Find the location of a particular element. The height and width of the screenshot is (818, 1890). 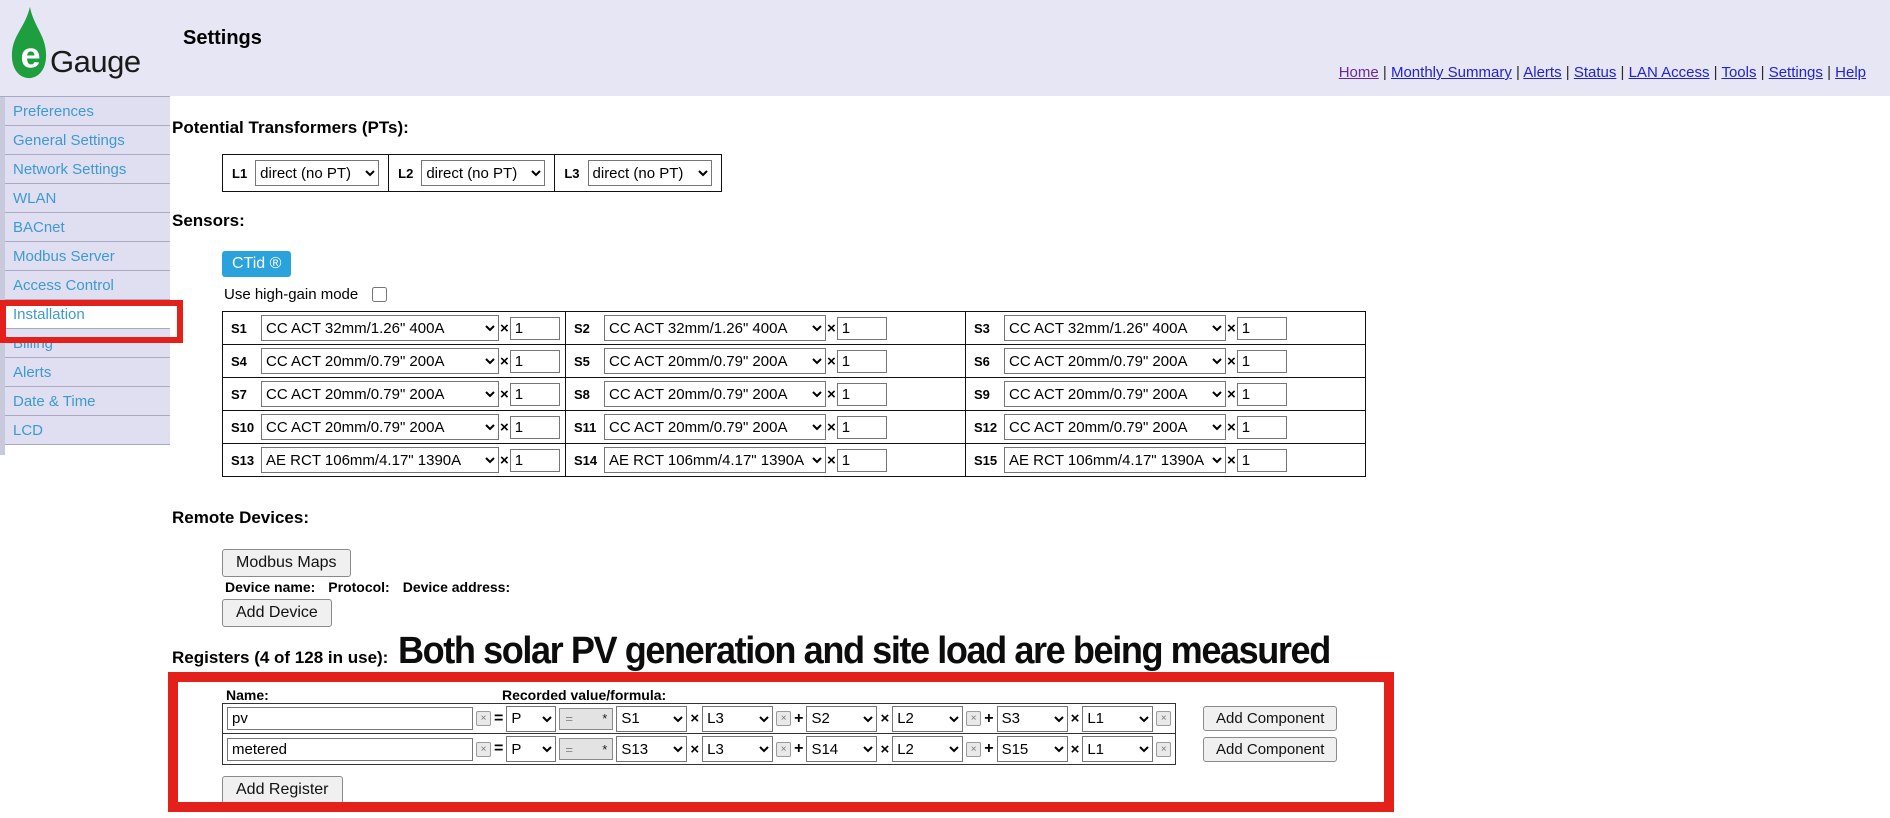

sensor-type-select-s8: CC ACT 20mm/0.79" 200A is located at coordinates (715, 394).